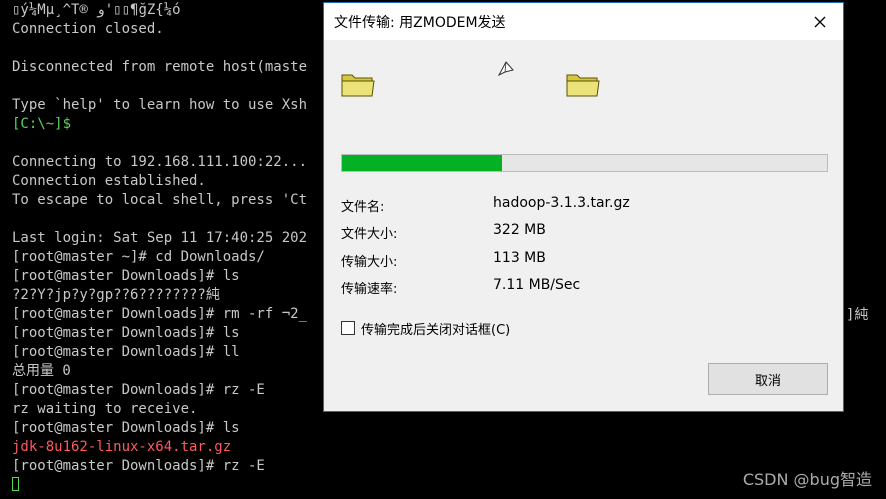  I want to click on transfer-rate-label: 传输速率:, so click(369, 289).